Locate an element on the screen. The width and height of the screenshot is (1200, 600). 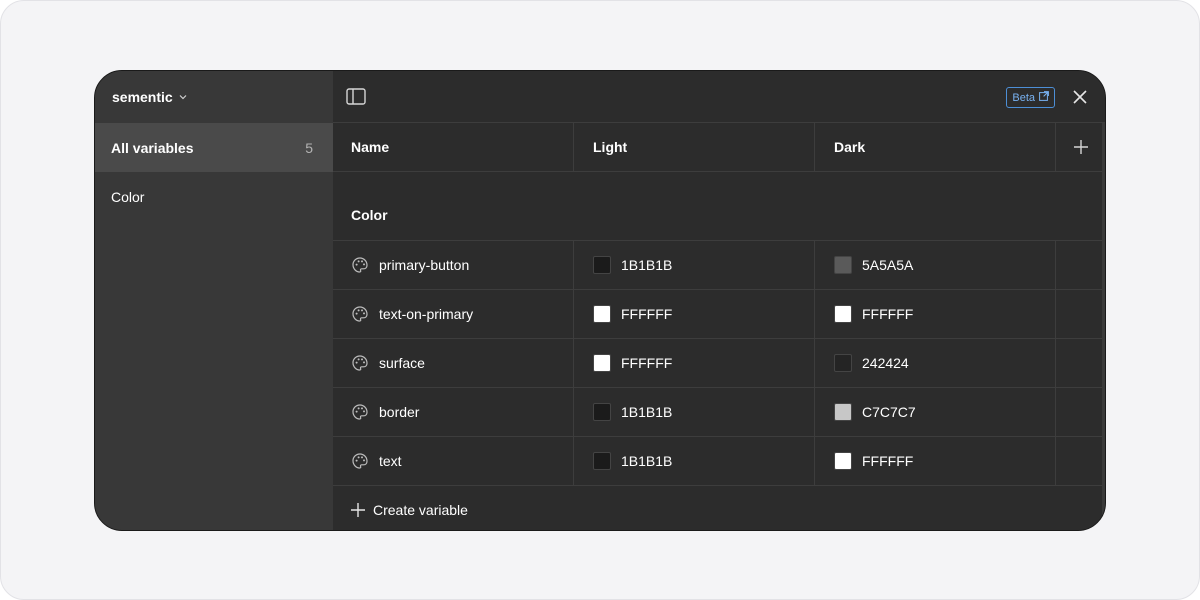
table-row: border 1B1B1B C7C7C7 is located at coordinates (719, 412).